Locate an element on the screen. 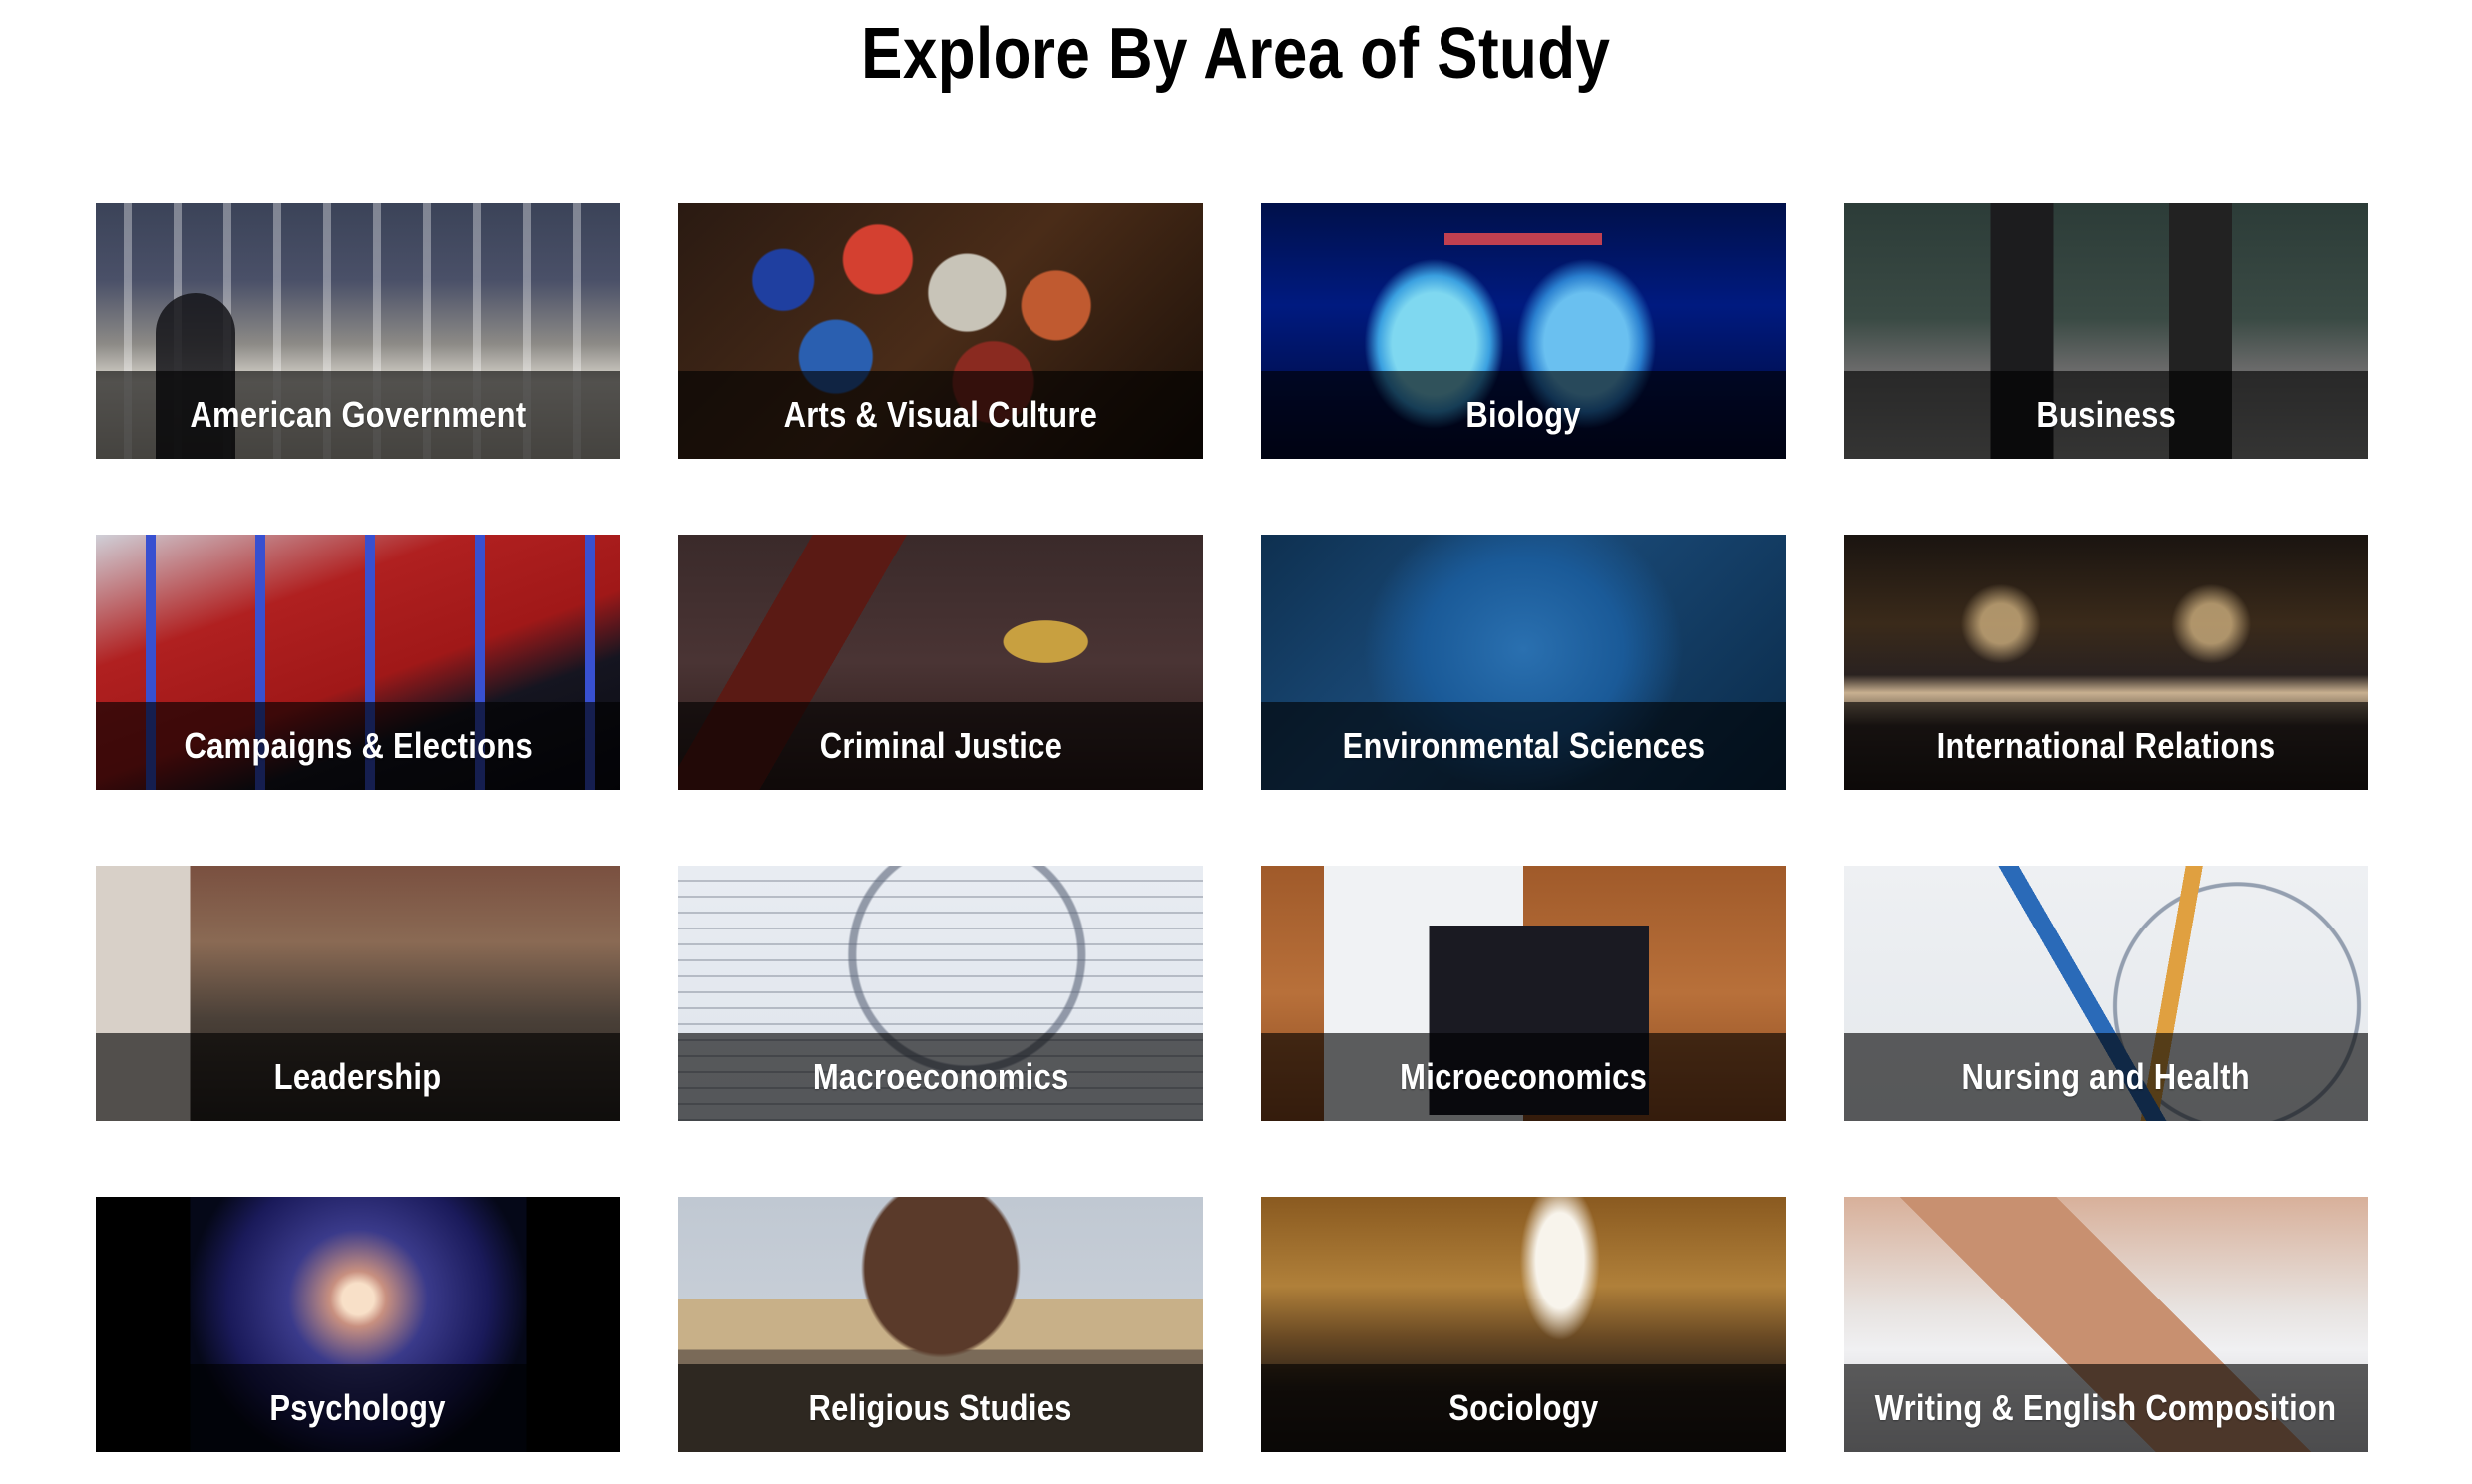  card-caption-bar: Leadership is located at coordinates (358, 1077).